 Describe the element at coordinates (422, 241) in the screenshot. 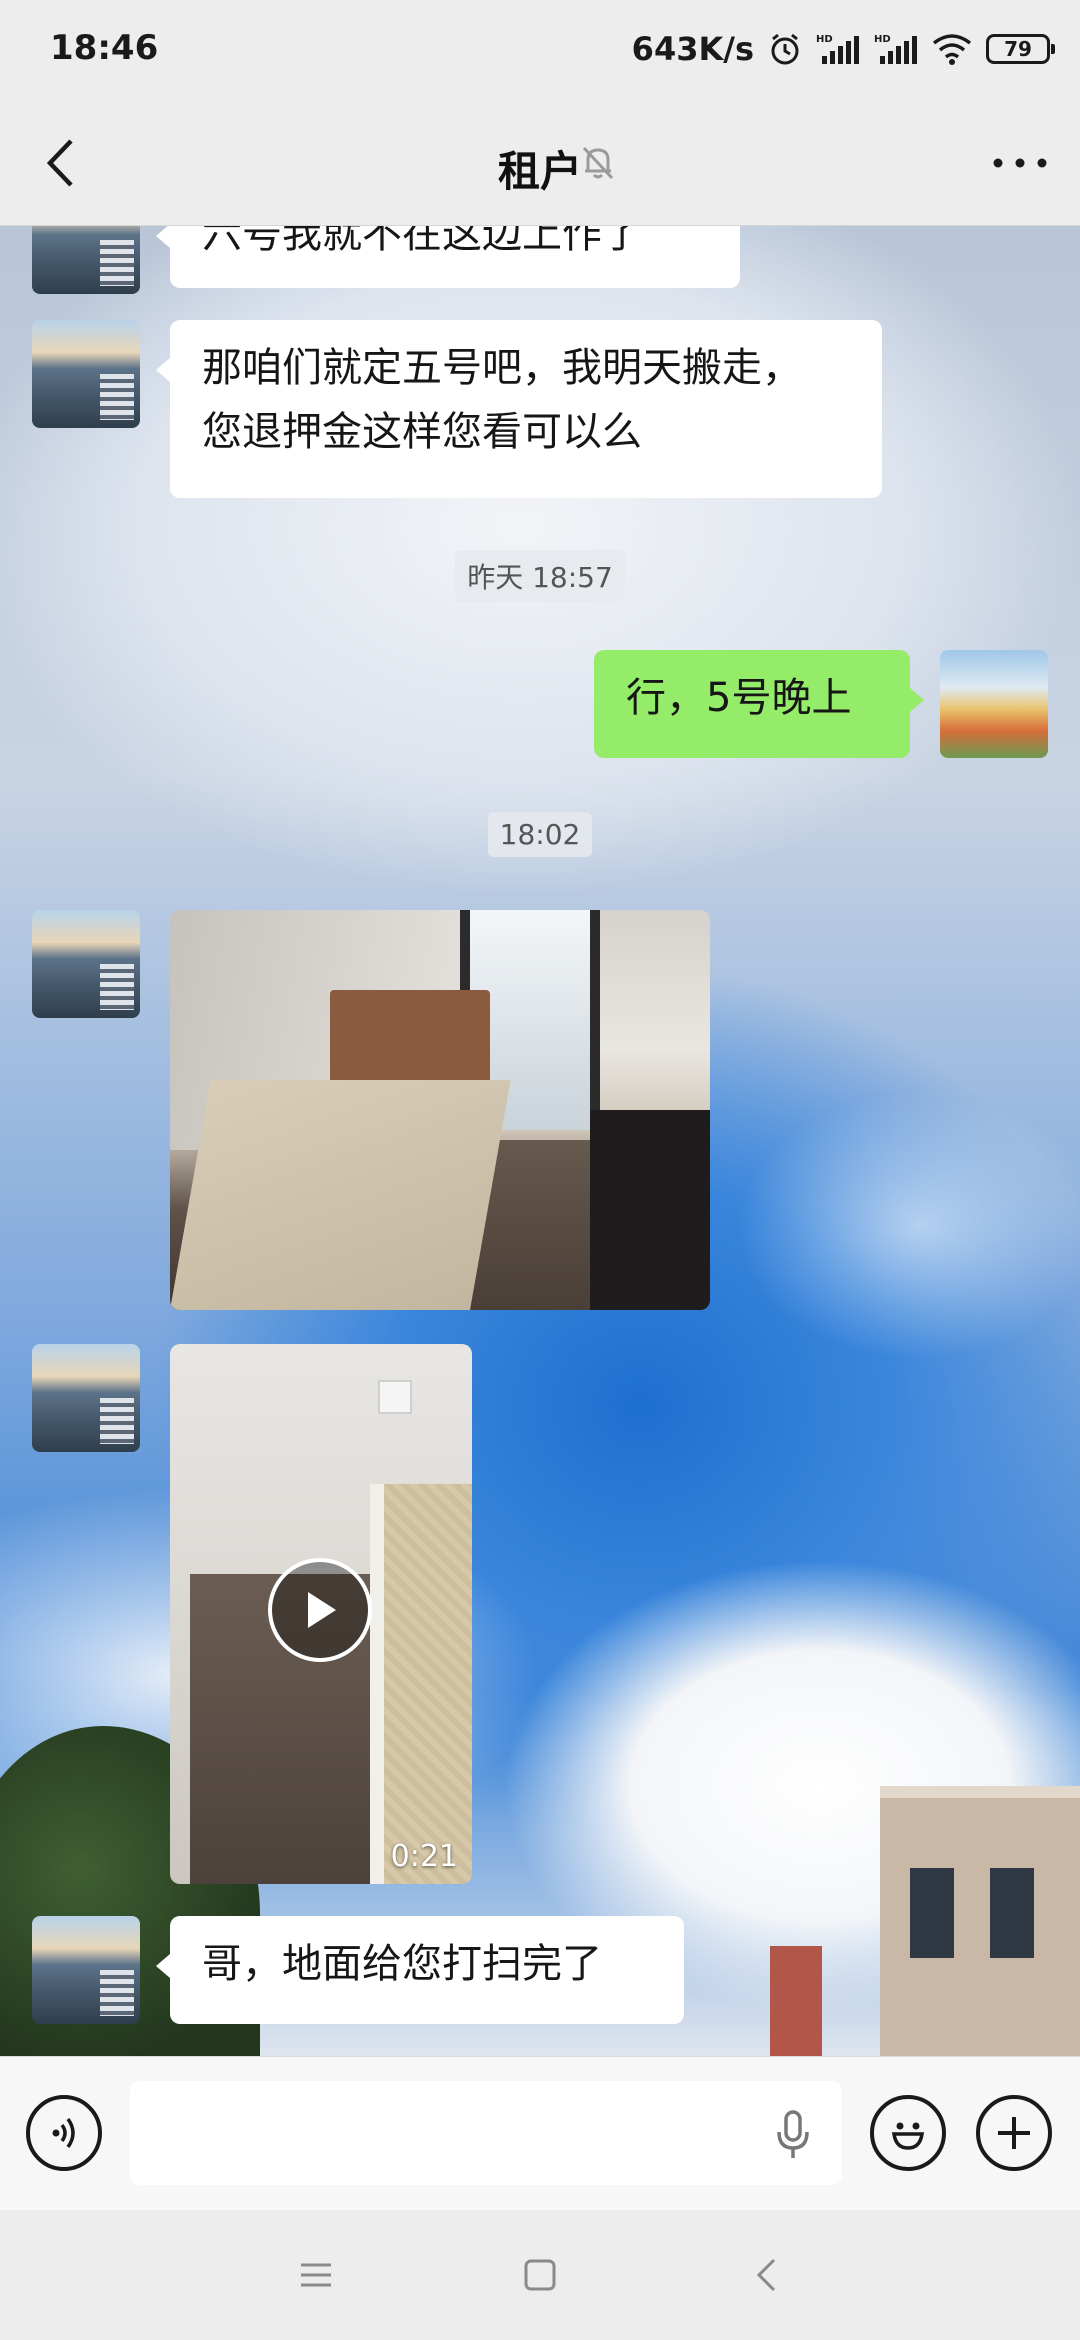

I see `message-text: 六号我就不在这边上作了` at that location.